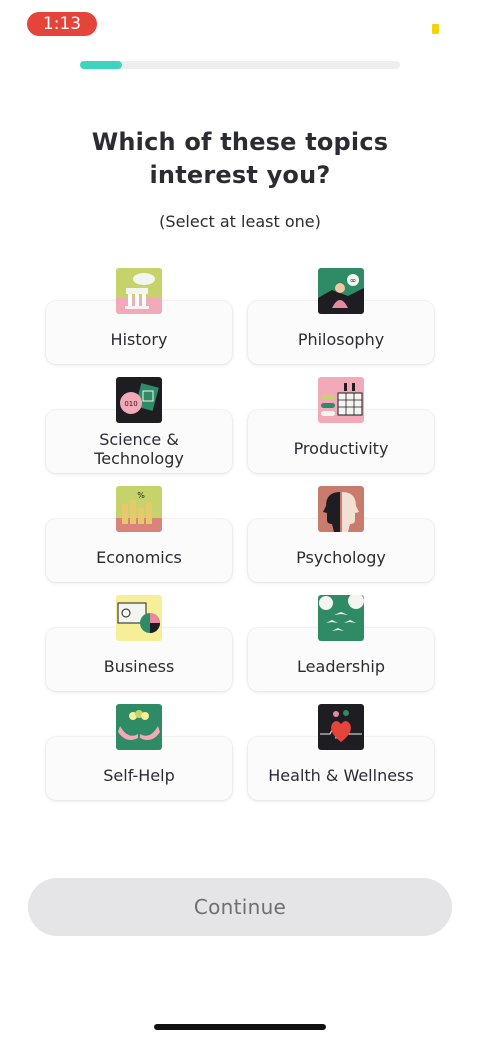 The height and width of the screenshot is (1039, 480). Describe the element at coordinates (139, 727) in the screenshot. I see `self-help-hands-icon` at that location.